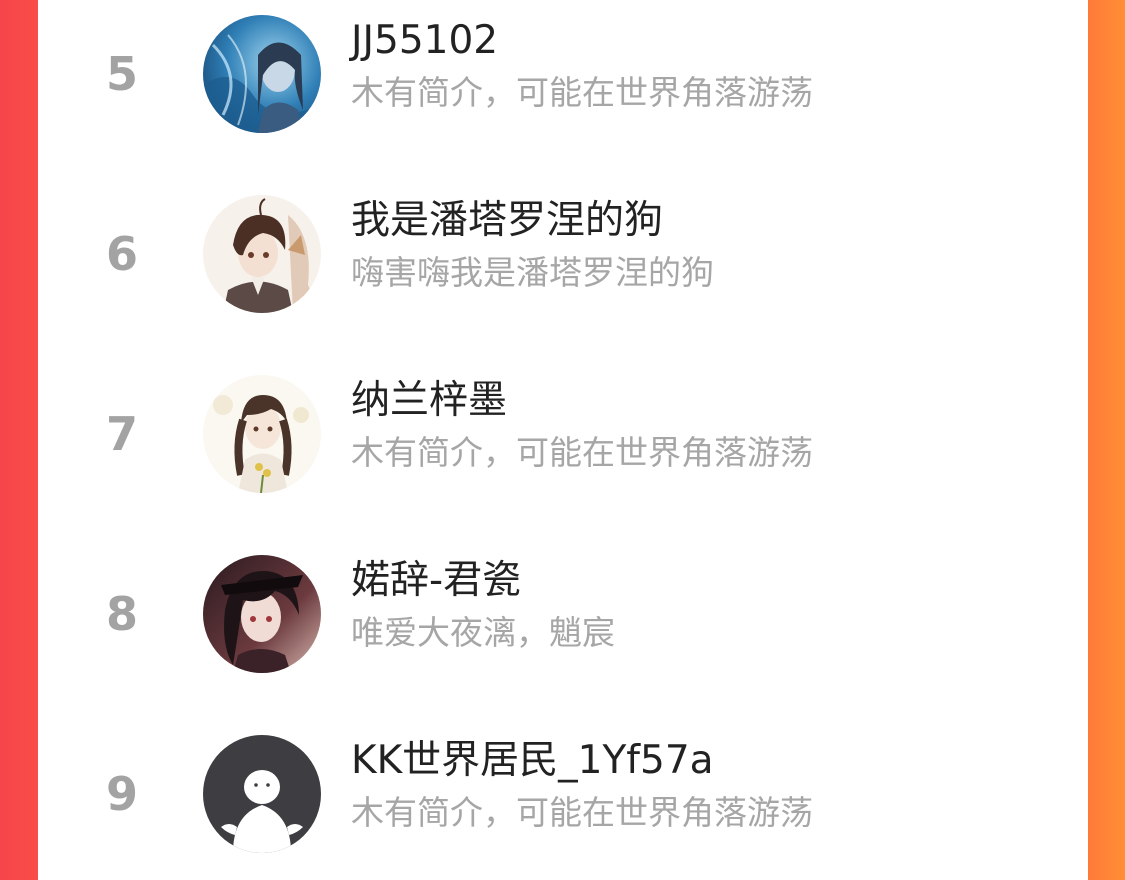  What do you see at coordinates (262, 794) in the screenshot?
I see `default-user-avatar-icon` at bounding box center [262, 794].